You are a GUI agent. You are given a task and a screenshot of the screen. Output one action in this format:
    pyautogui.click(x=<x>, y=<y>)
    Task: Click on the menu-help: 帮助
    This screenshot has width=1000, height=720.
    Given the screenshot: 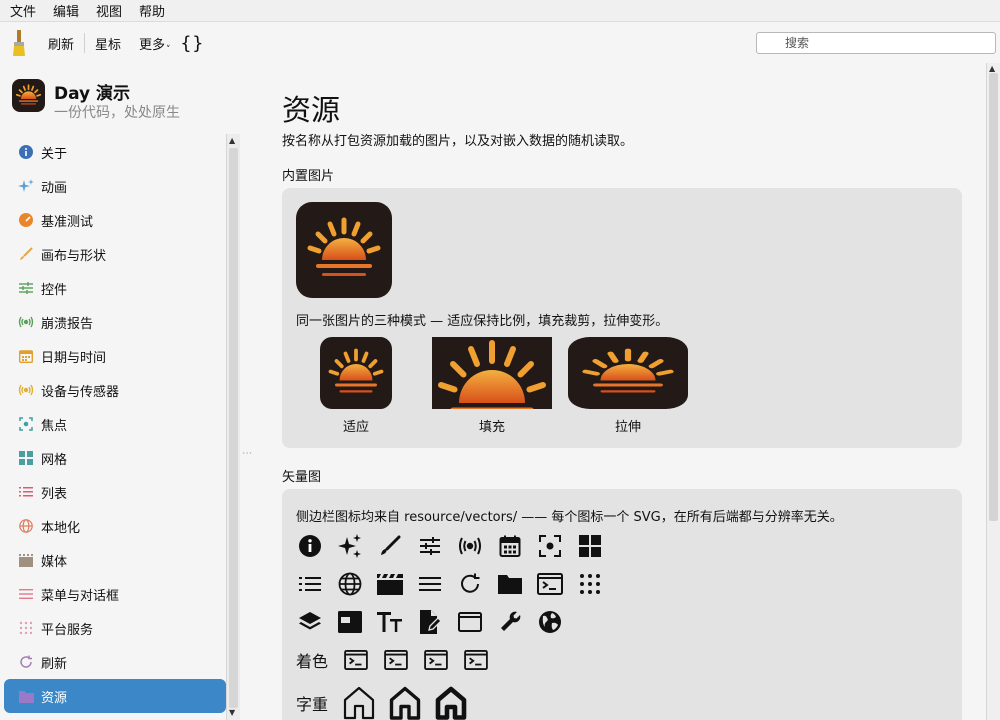 What is the action you would take?
    pyautogui.click(x=150, y=10)
    